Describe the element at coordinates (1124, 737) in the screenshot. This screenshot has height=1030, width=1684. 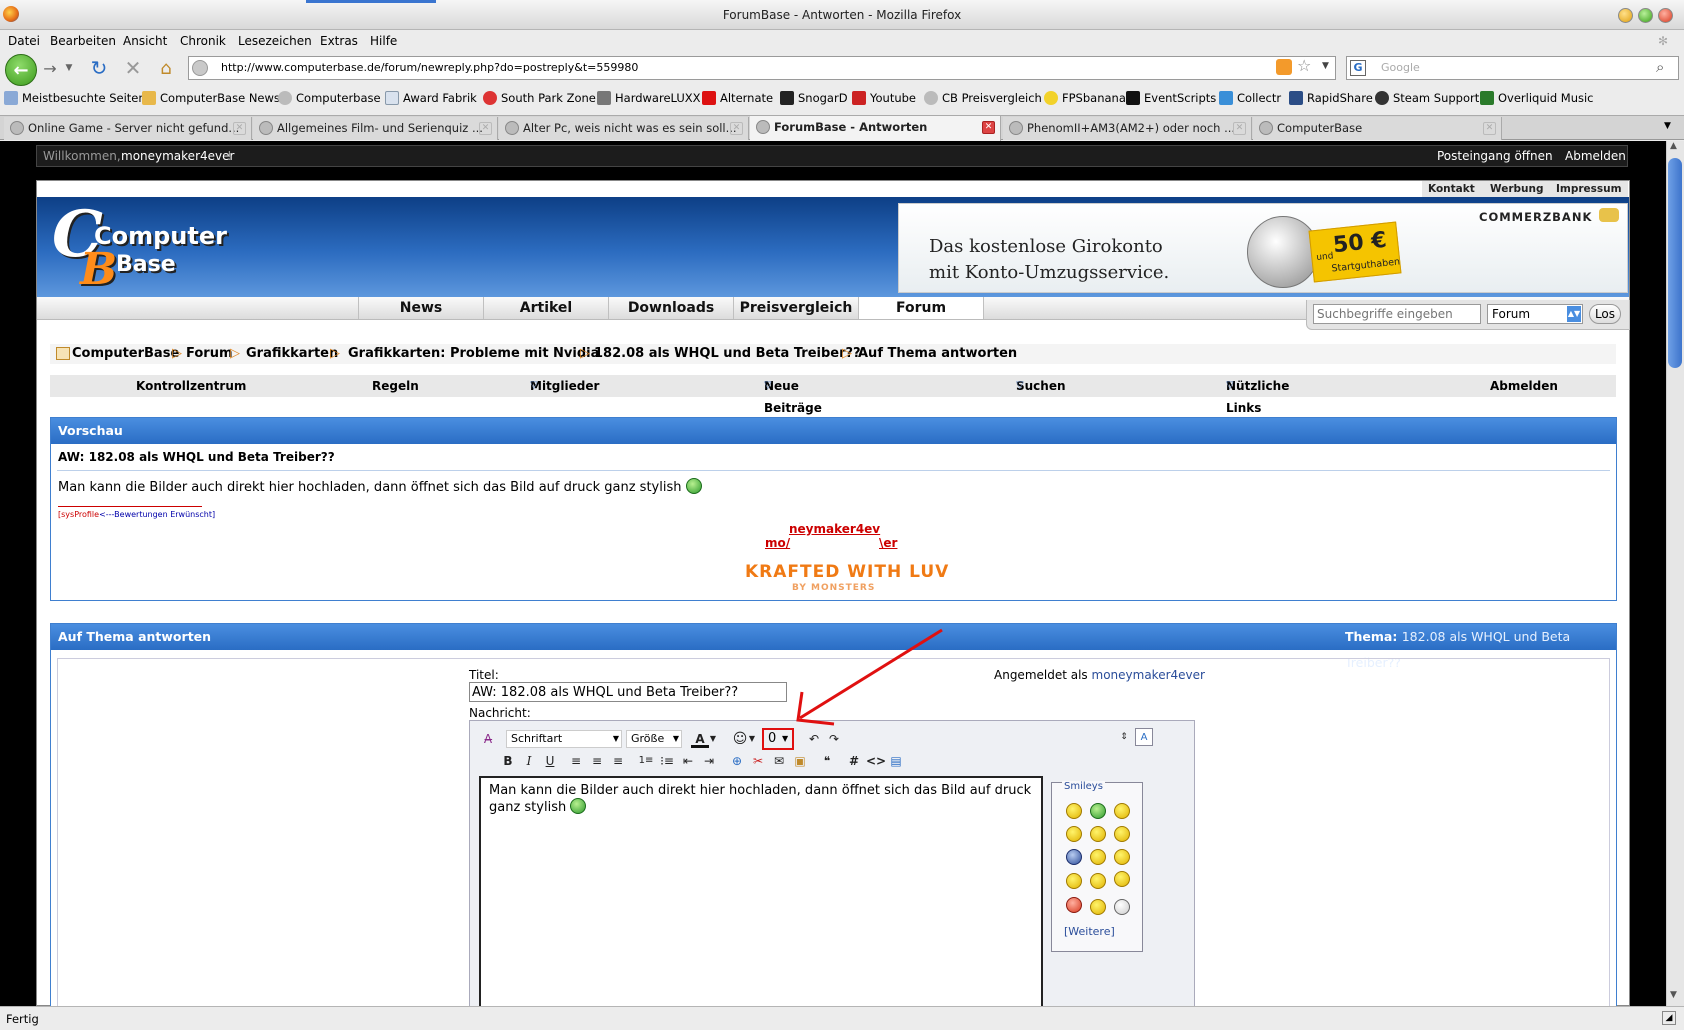
I see `resize-editor-icon: ⇕` at that location.